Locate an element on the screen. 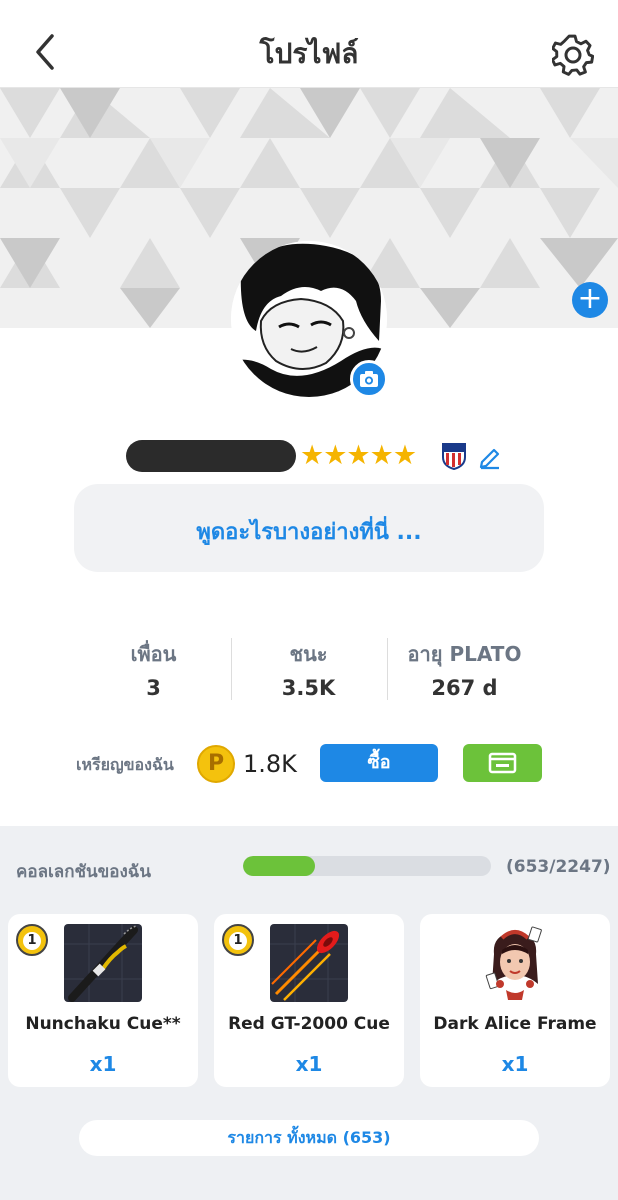  wallet-icon is located at coordinates (502, 763).